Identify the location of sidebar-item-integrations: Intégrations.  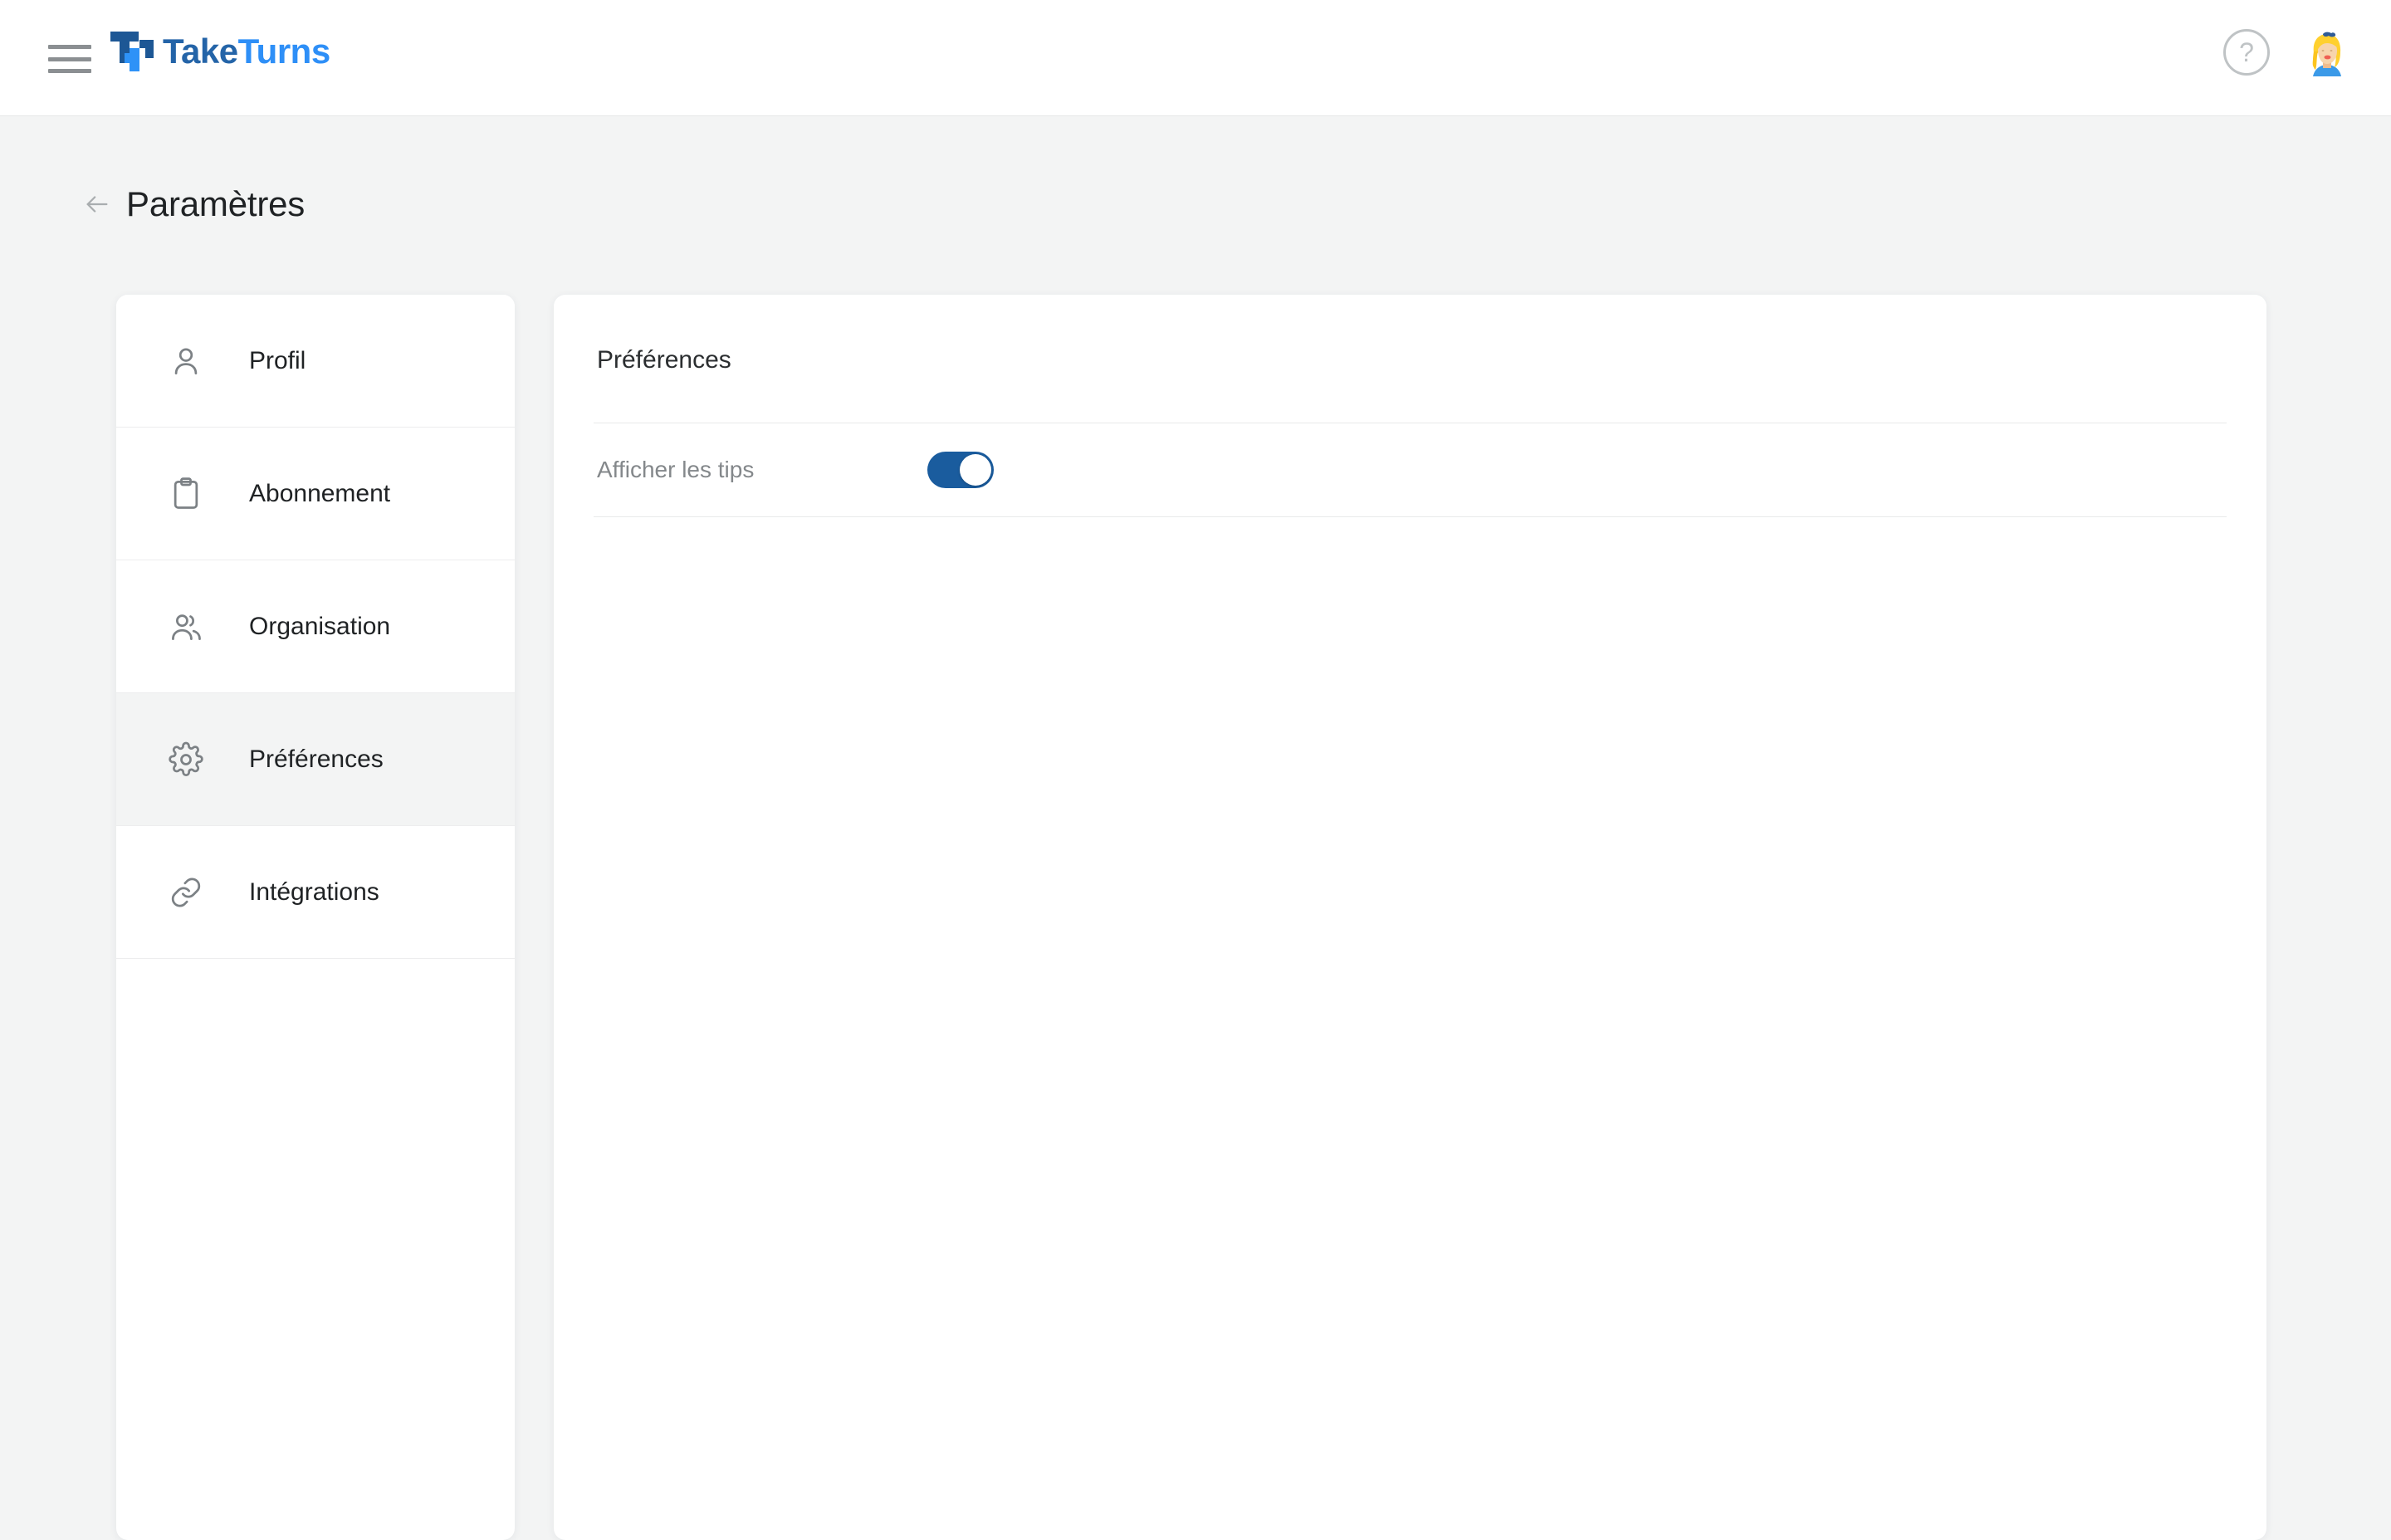
(315, 893).